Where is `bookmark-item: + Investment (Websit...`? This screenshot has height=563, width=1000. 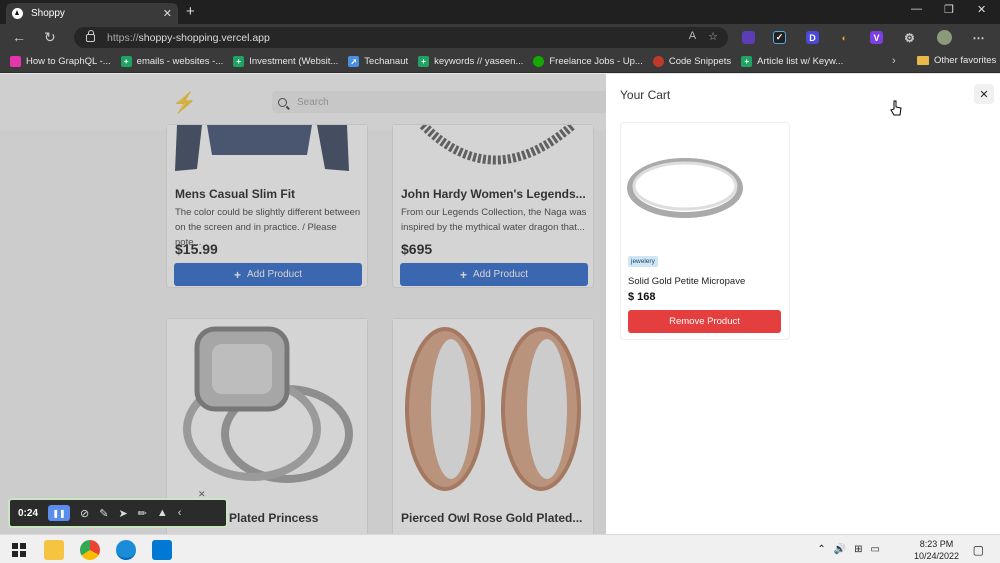
bookmark-item: + Investment (Websit... is located at coordinates (285, 61).